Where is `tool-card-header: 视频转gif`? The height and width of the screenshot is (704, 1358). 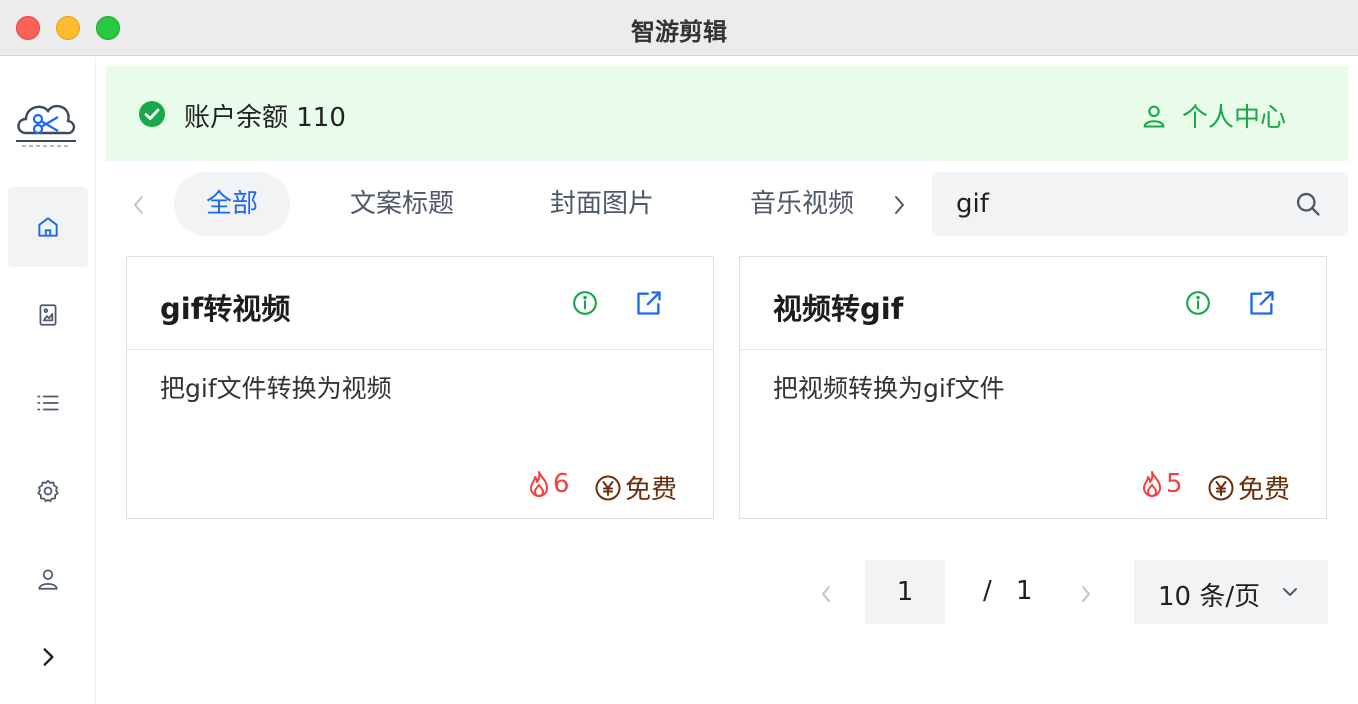 tool-card-header: 视频转gif is located at coordinates (1033, 303).